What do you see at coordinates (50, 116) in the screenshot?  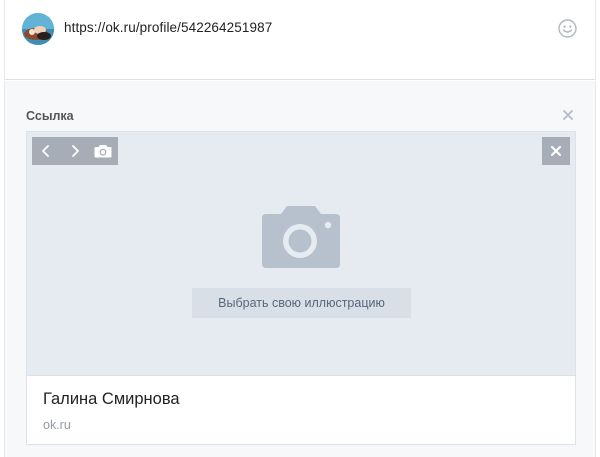 I see `attachment-title: Ссылка` at bounding box center [50, 116].